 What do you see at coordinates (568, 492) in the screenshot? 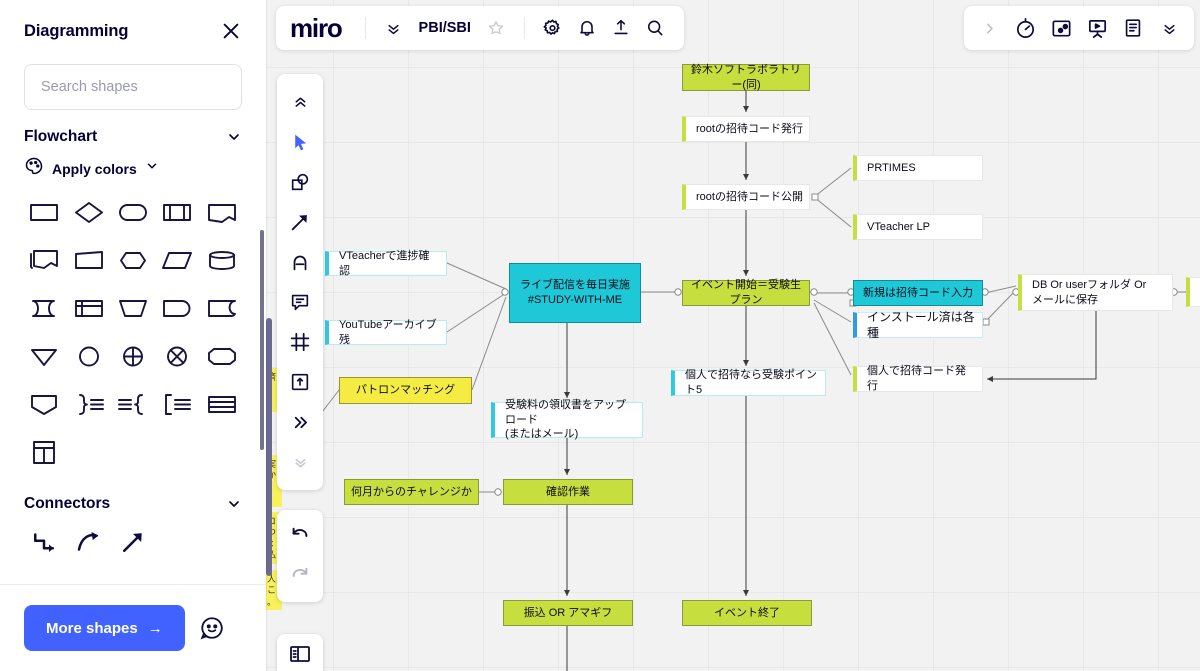
I see `diagram-node: 確認作業` at bounding box center [568, 492].